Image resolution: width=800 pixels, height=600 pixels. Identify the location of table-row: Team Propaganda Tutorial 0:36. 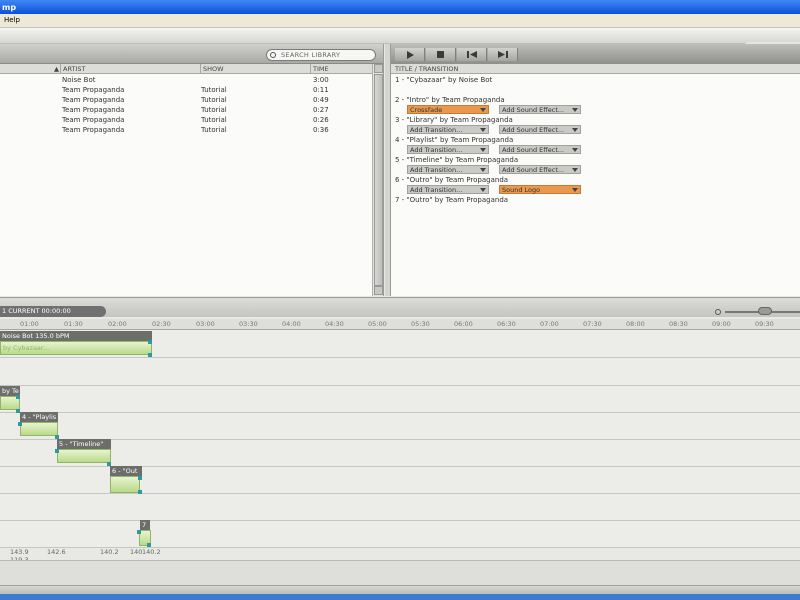
(186, 130).